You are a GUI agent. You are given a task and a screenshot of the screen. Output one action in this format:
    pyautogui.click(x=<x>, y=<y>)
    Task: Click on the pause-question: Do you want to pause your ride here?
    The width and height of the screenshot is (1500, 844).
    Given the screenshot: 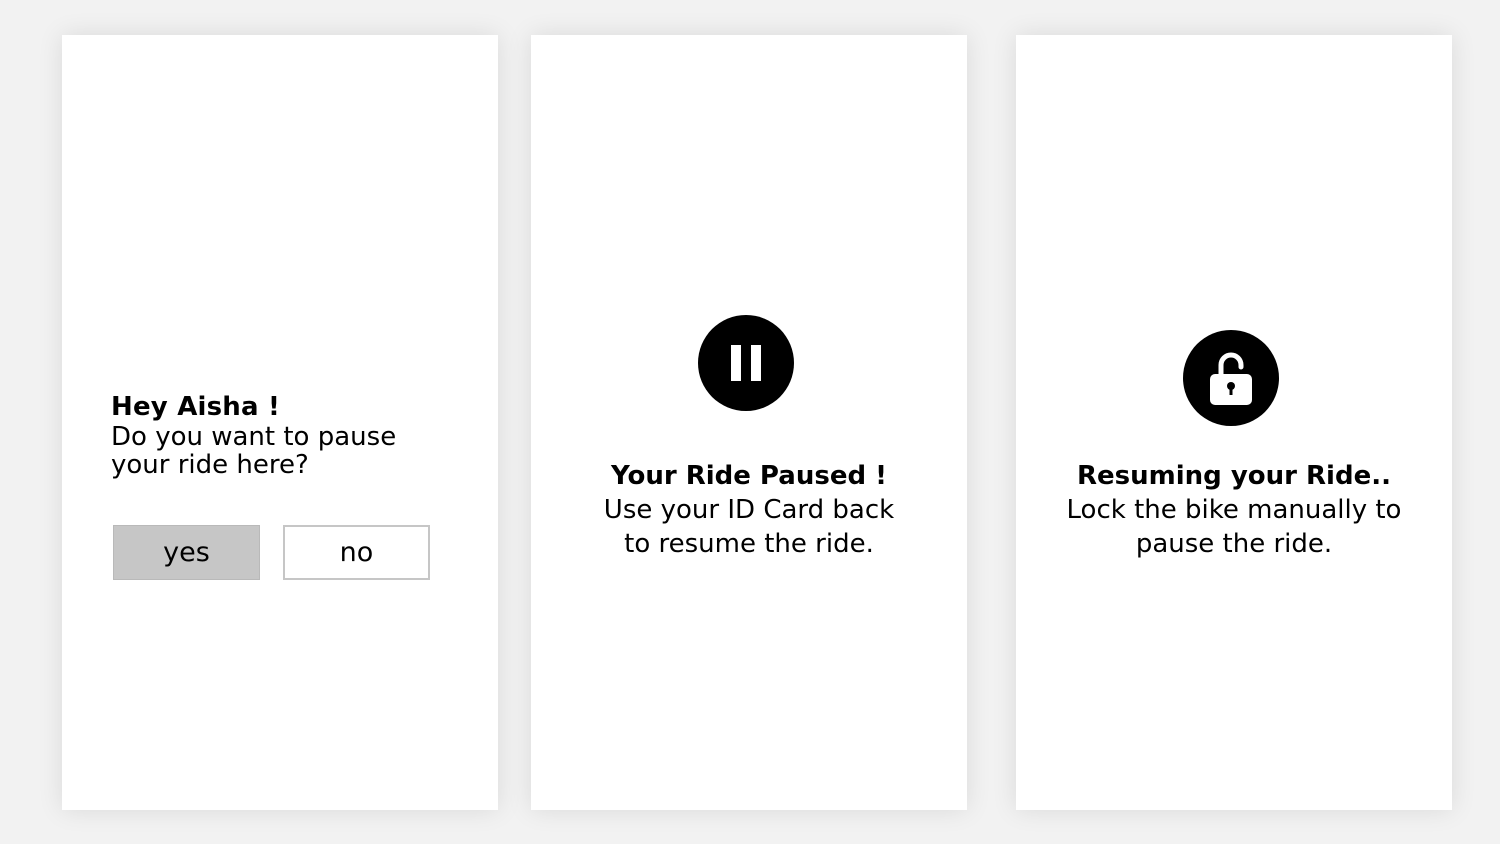 What is the action you would take?
    pyautogui.click(x=271, y=451)
    